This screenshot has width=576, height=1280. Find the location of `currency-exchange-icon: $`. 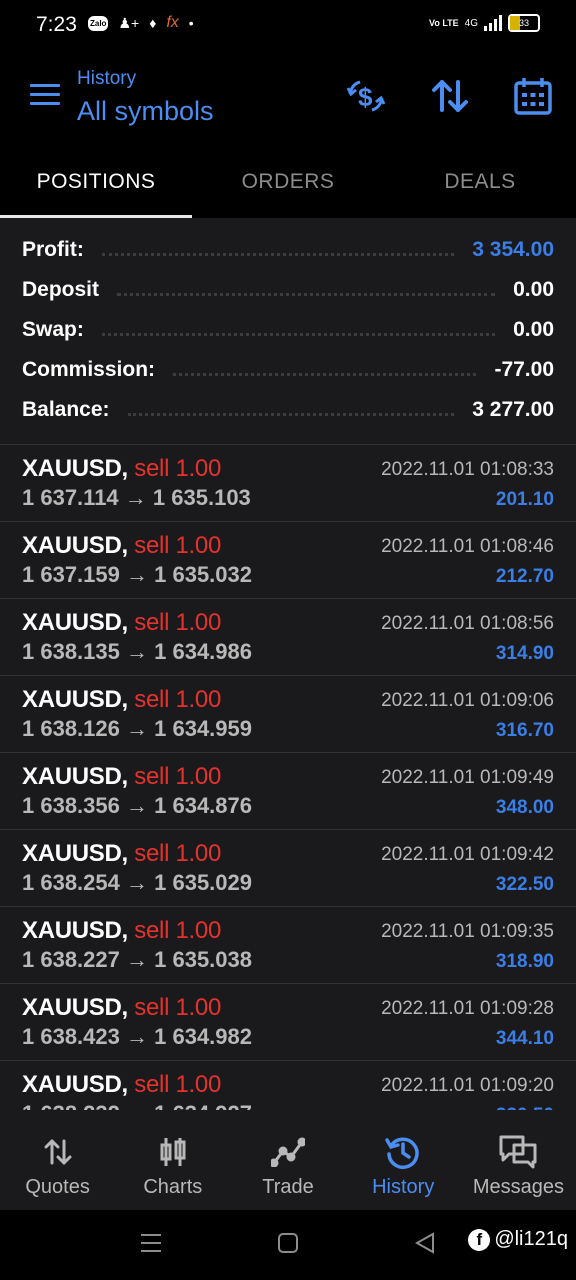

currency-exchange-icon: $ is located at coordinates (366, 96).